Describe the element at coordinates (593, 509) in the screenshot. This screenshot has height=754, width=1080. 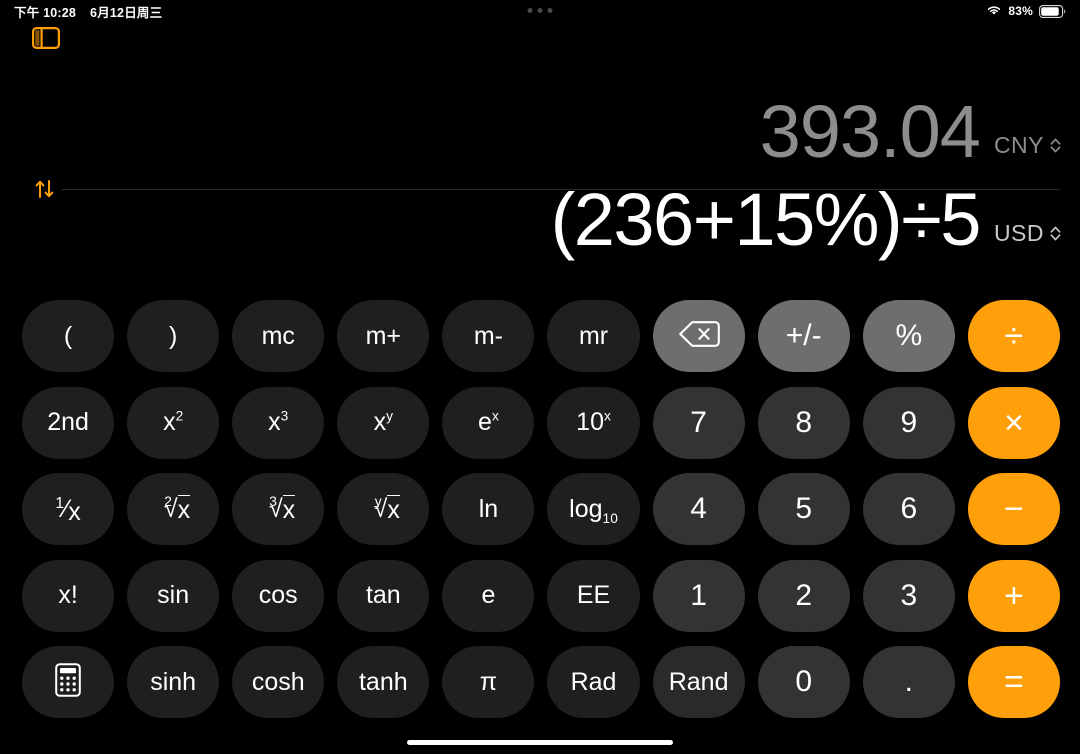
I see `key-log-base-10: log10` at that location.